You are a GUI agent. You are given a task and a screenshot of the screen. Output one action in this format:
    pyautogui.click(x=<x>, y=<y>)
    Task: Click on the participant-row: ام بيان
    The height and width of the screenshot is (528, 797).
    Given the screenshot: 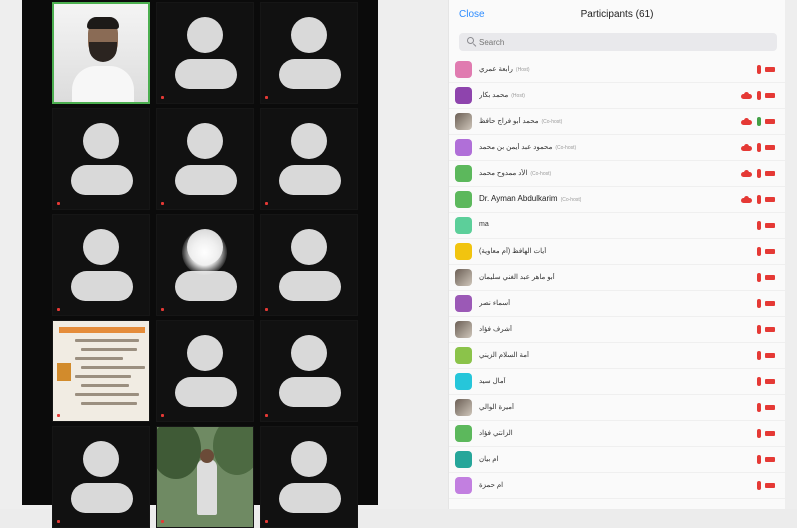 What is the action you would take?
    pyautogui.click(x=617, y=460)
    